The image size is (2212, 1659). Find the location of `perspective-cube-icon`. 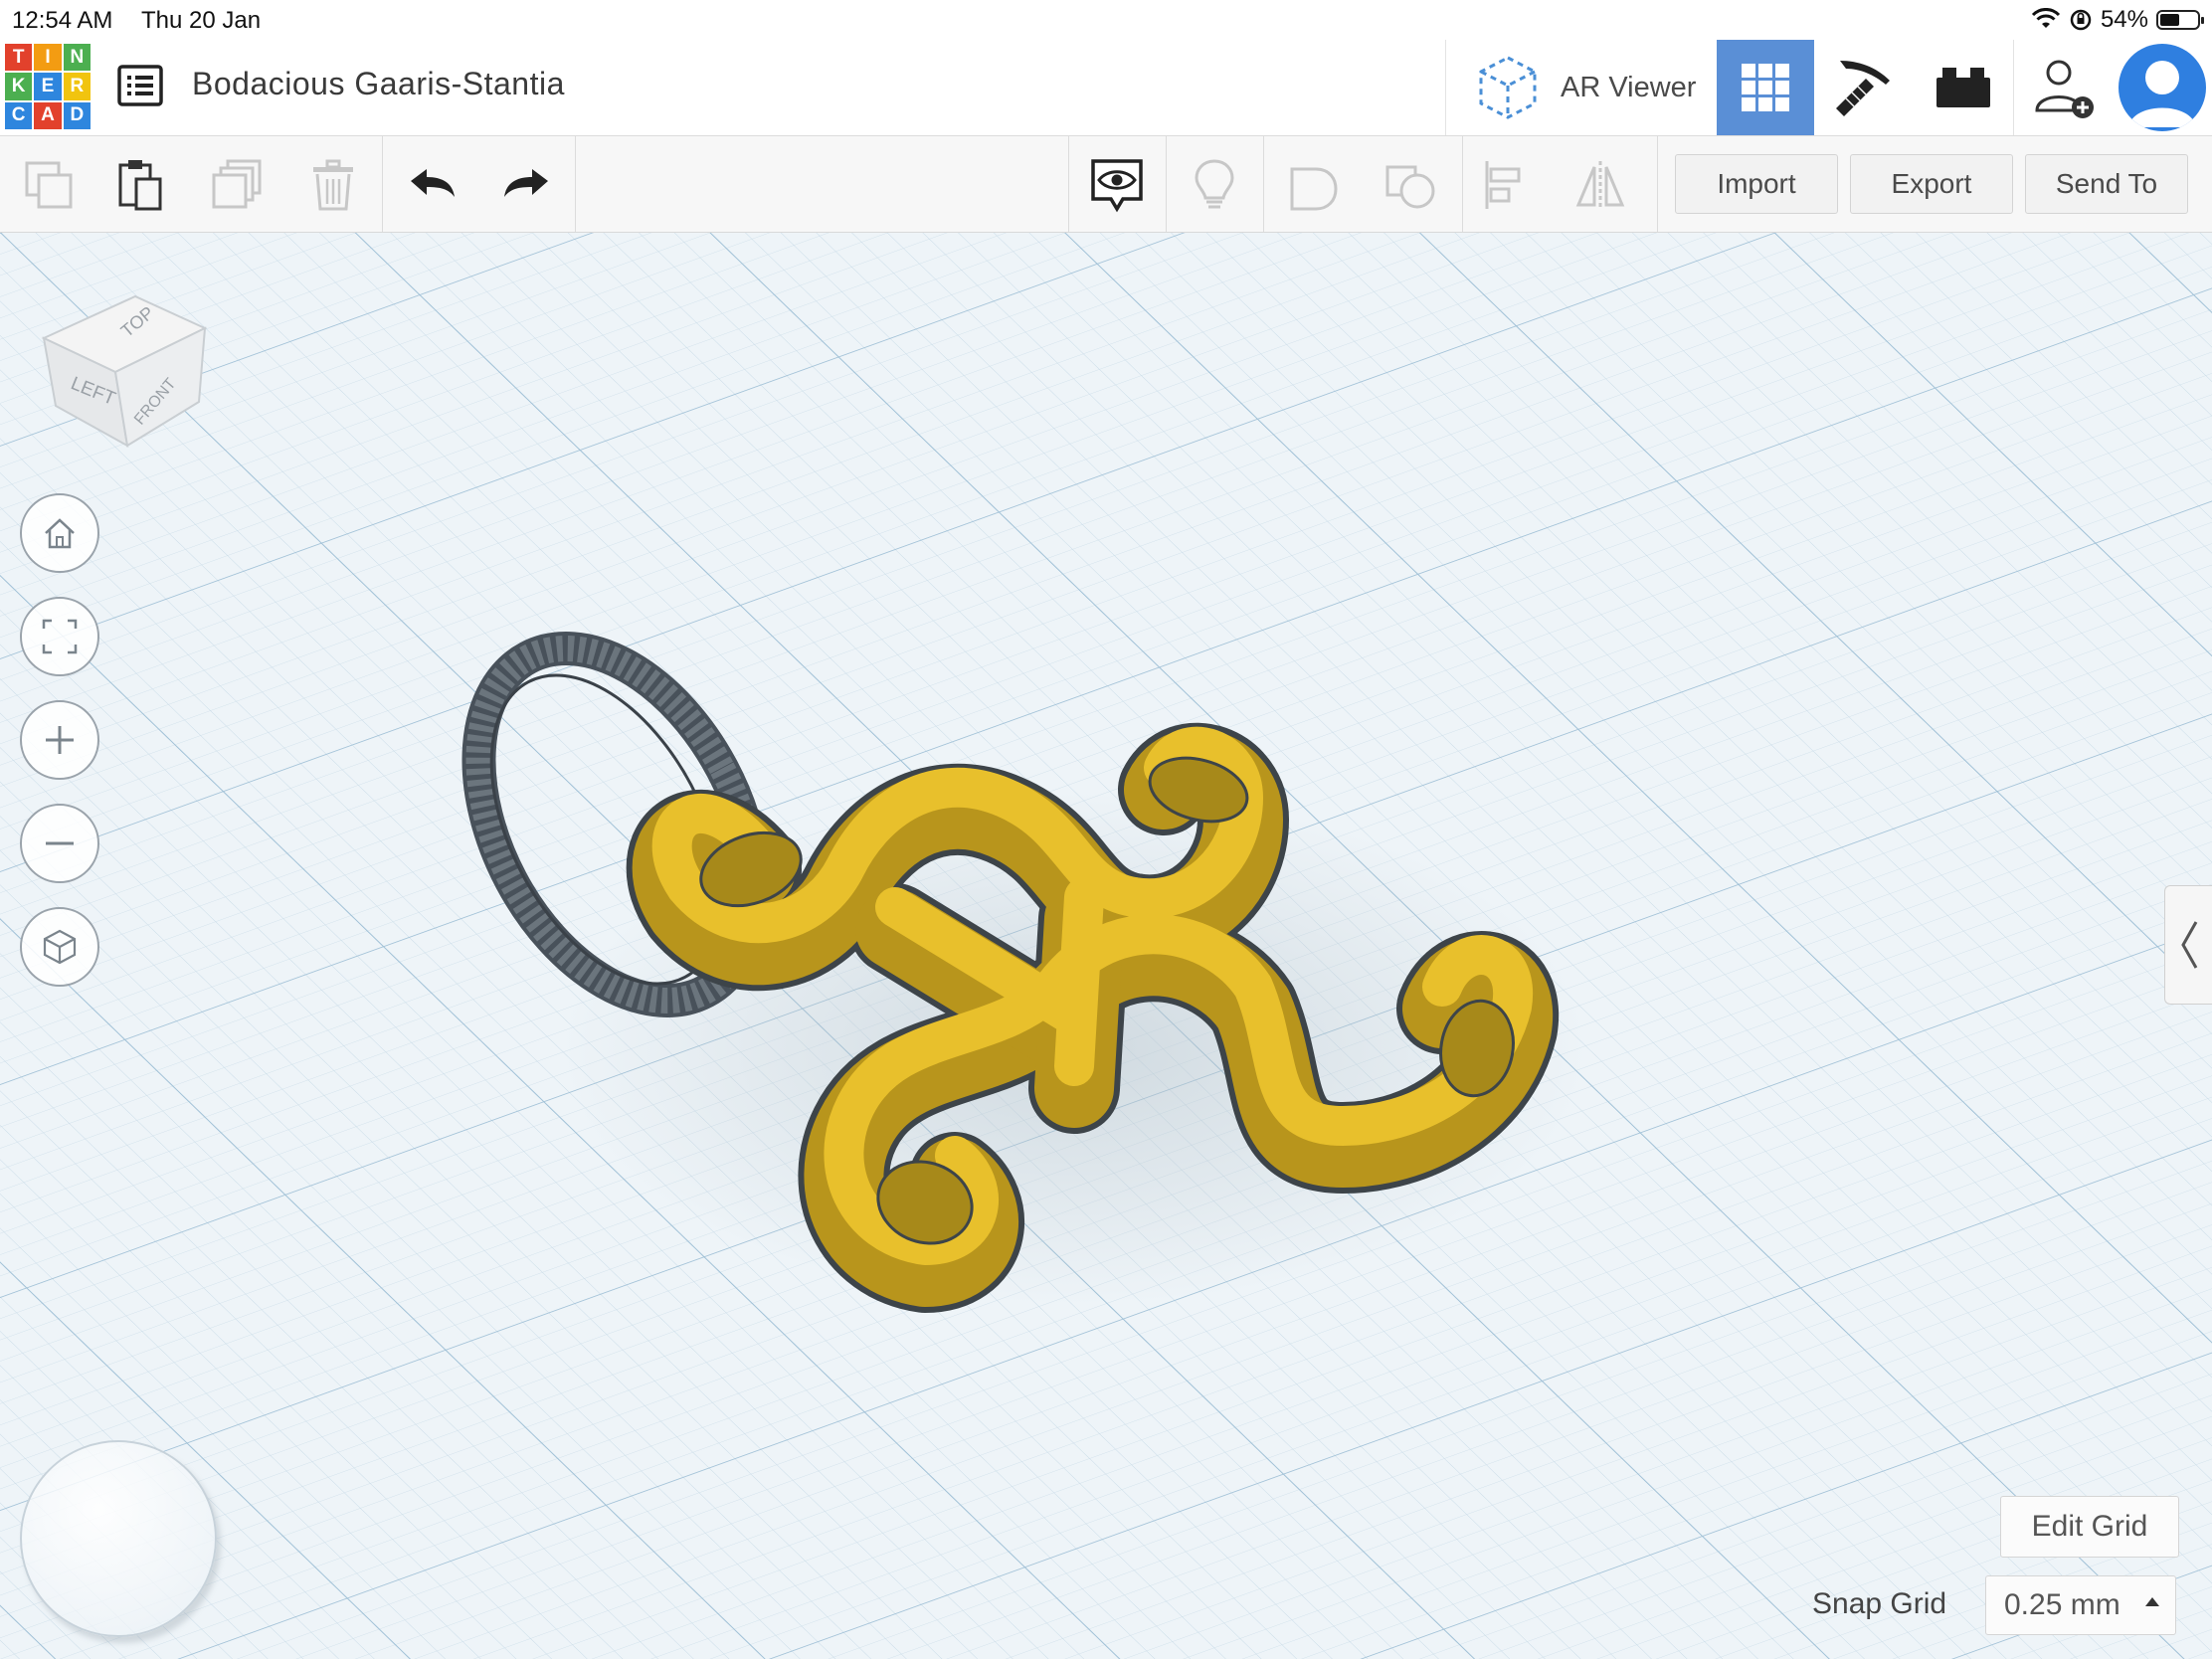

perspective-cube-icon is located at coordinates (60, 947).